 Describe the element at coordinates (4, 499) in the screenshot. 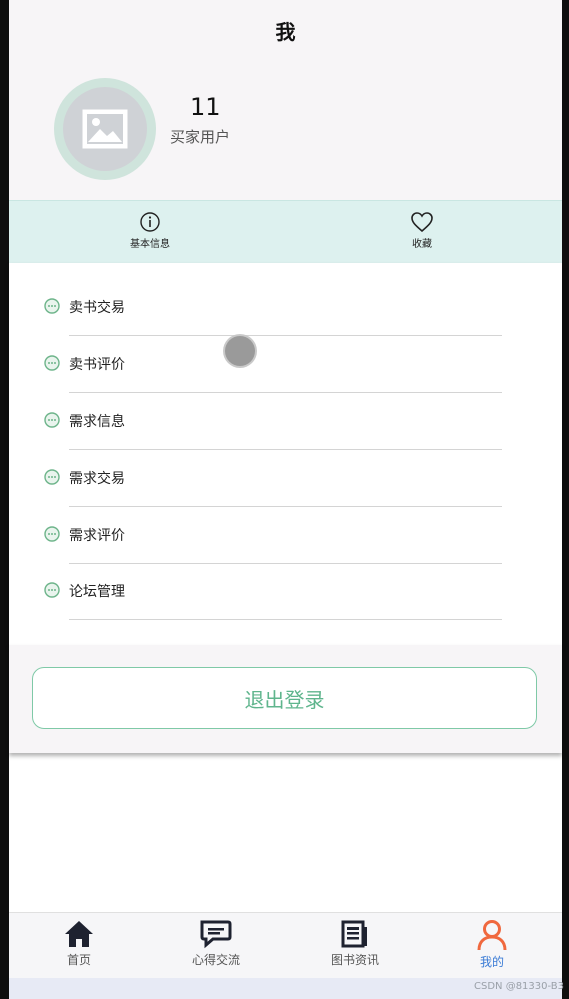

I see `device-frame-left` at that location.